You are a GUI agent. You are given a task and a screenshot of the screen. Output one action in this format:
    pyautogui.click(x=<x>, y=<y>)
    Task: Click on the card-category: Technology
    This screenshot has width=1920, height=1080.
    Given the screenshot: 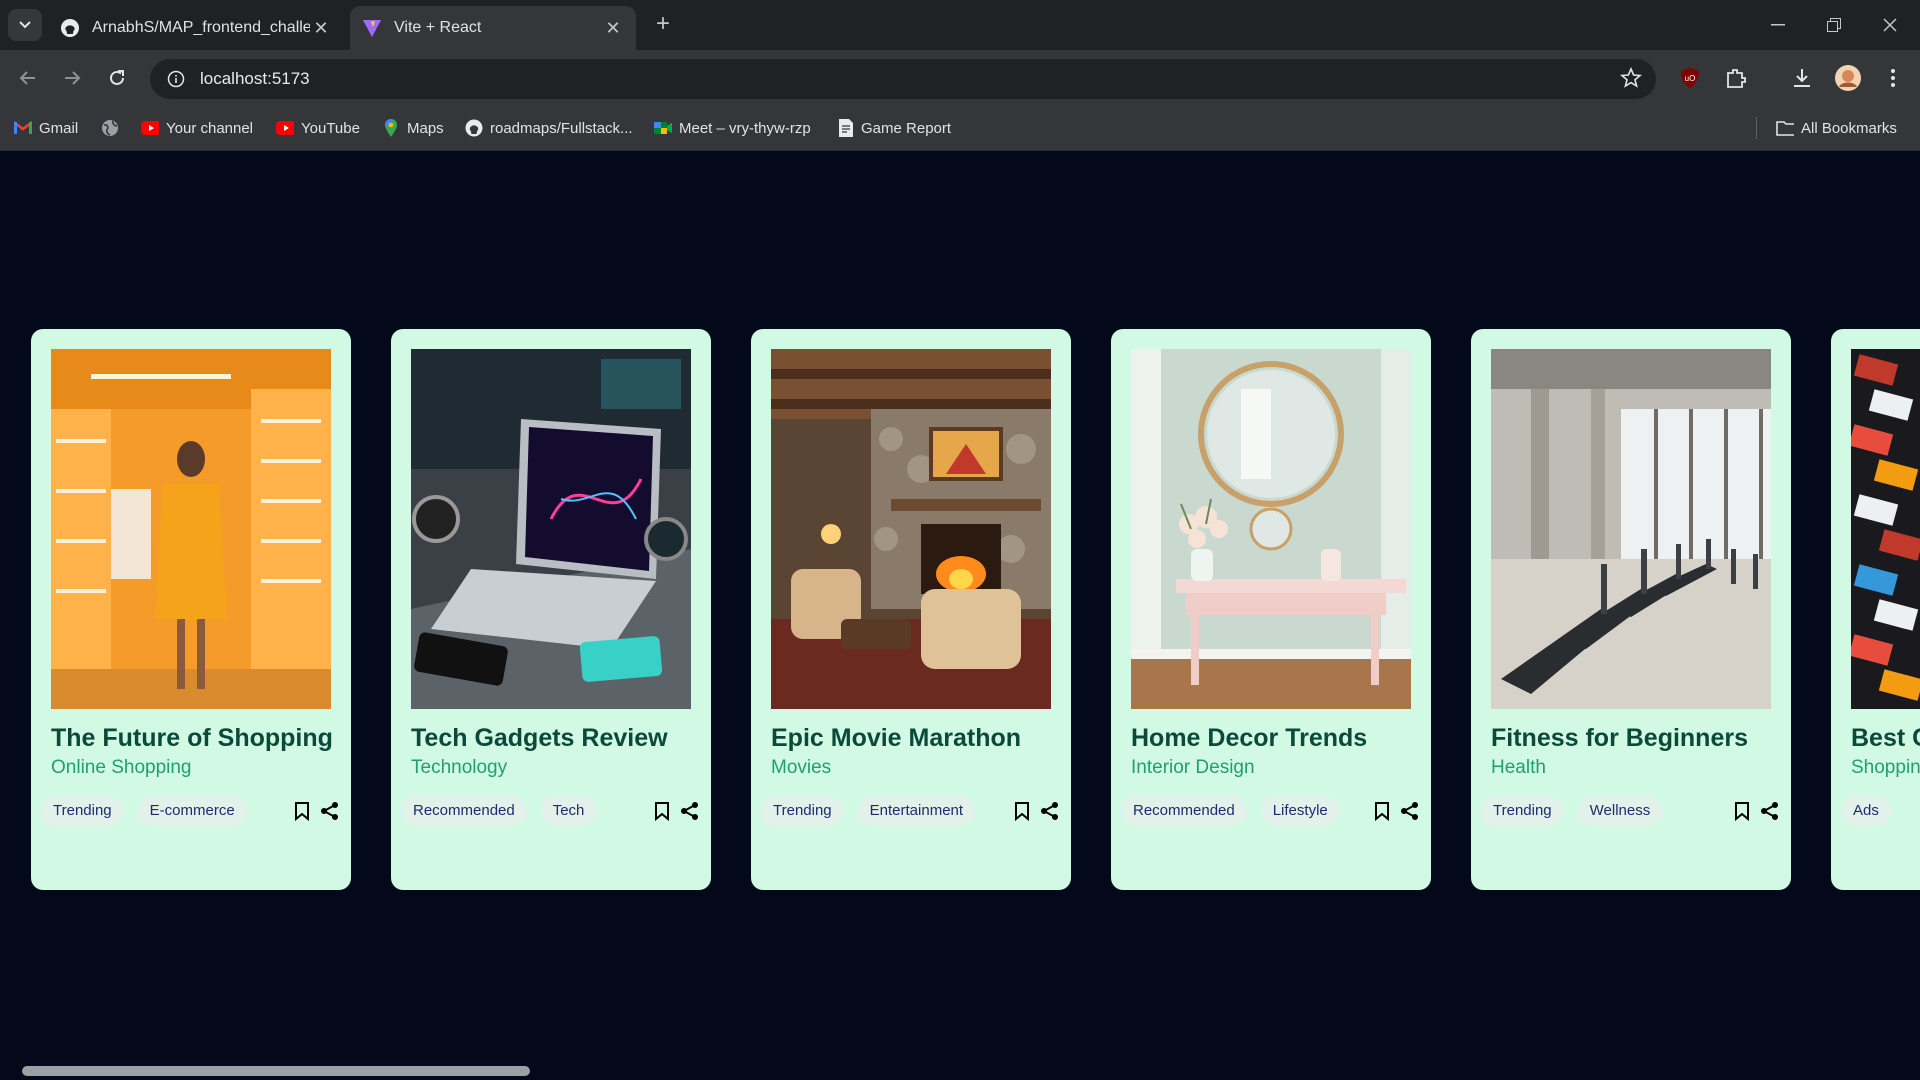 What is the action you would take?
    pyautogui.click(x=459, y=767)
    